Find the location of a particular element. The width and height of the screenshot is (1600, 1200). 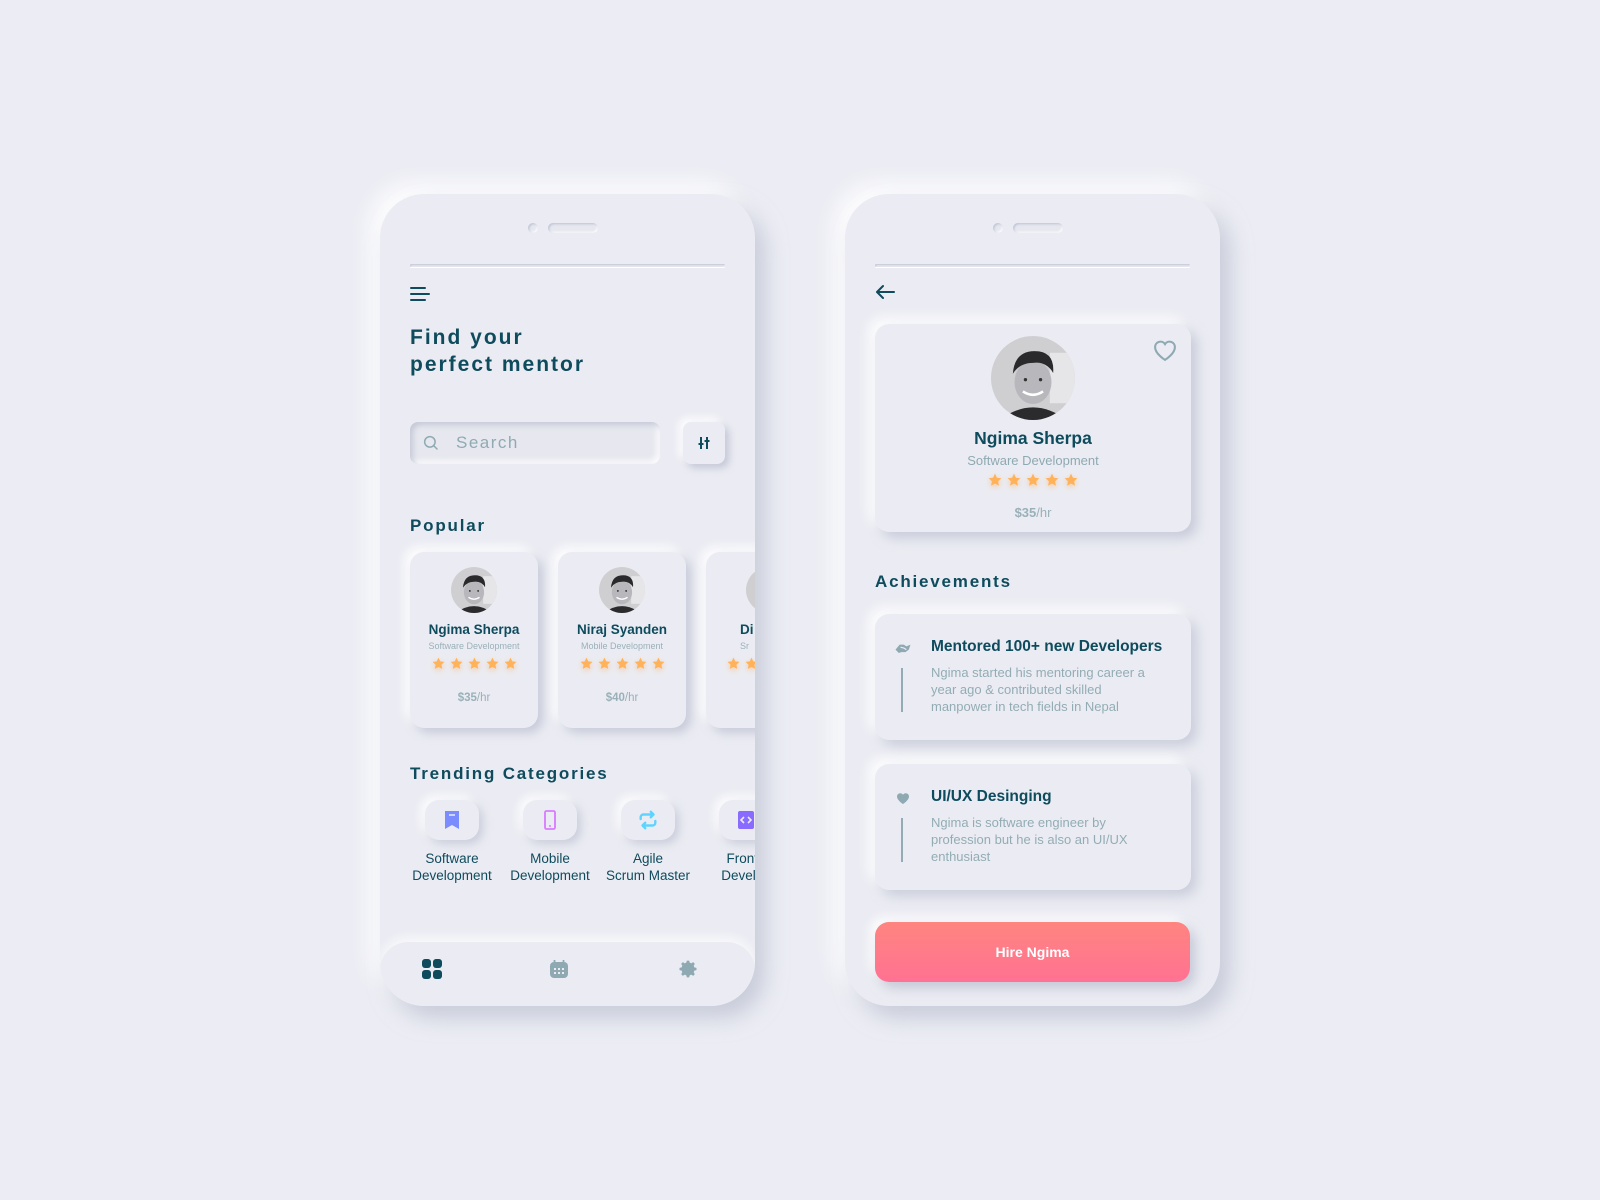

profile-category: Software Development is located at coordinates (1033, 460).